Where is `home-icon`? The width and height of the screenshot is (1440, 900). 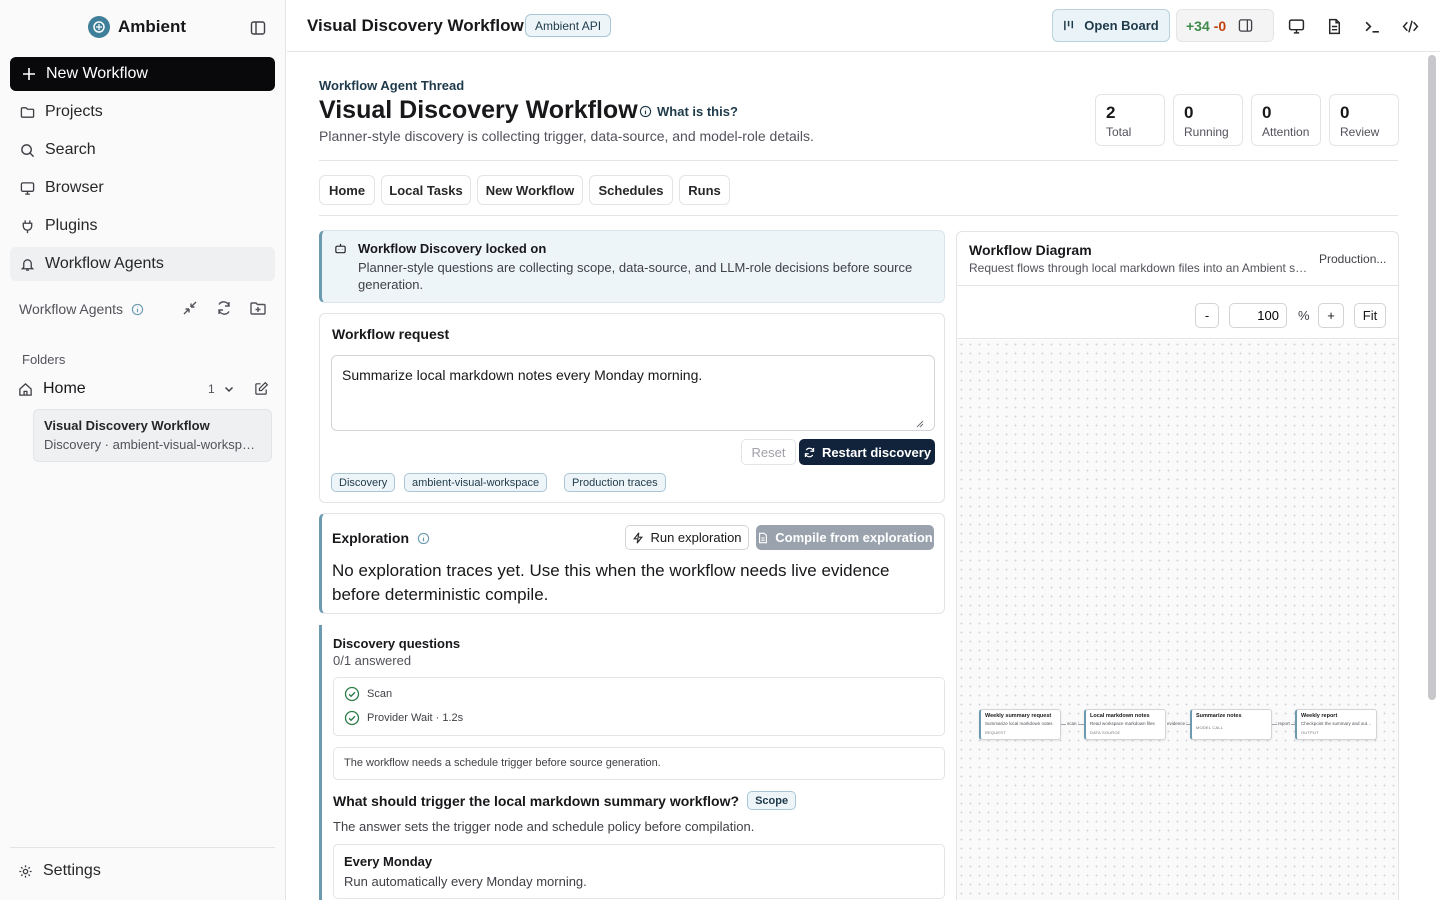
home-icon is located at coordinates (25, 389).